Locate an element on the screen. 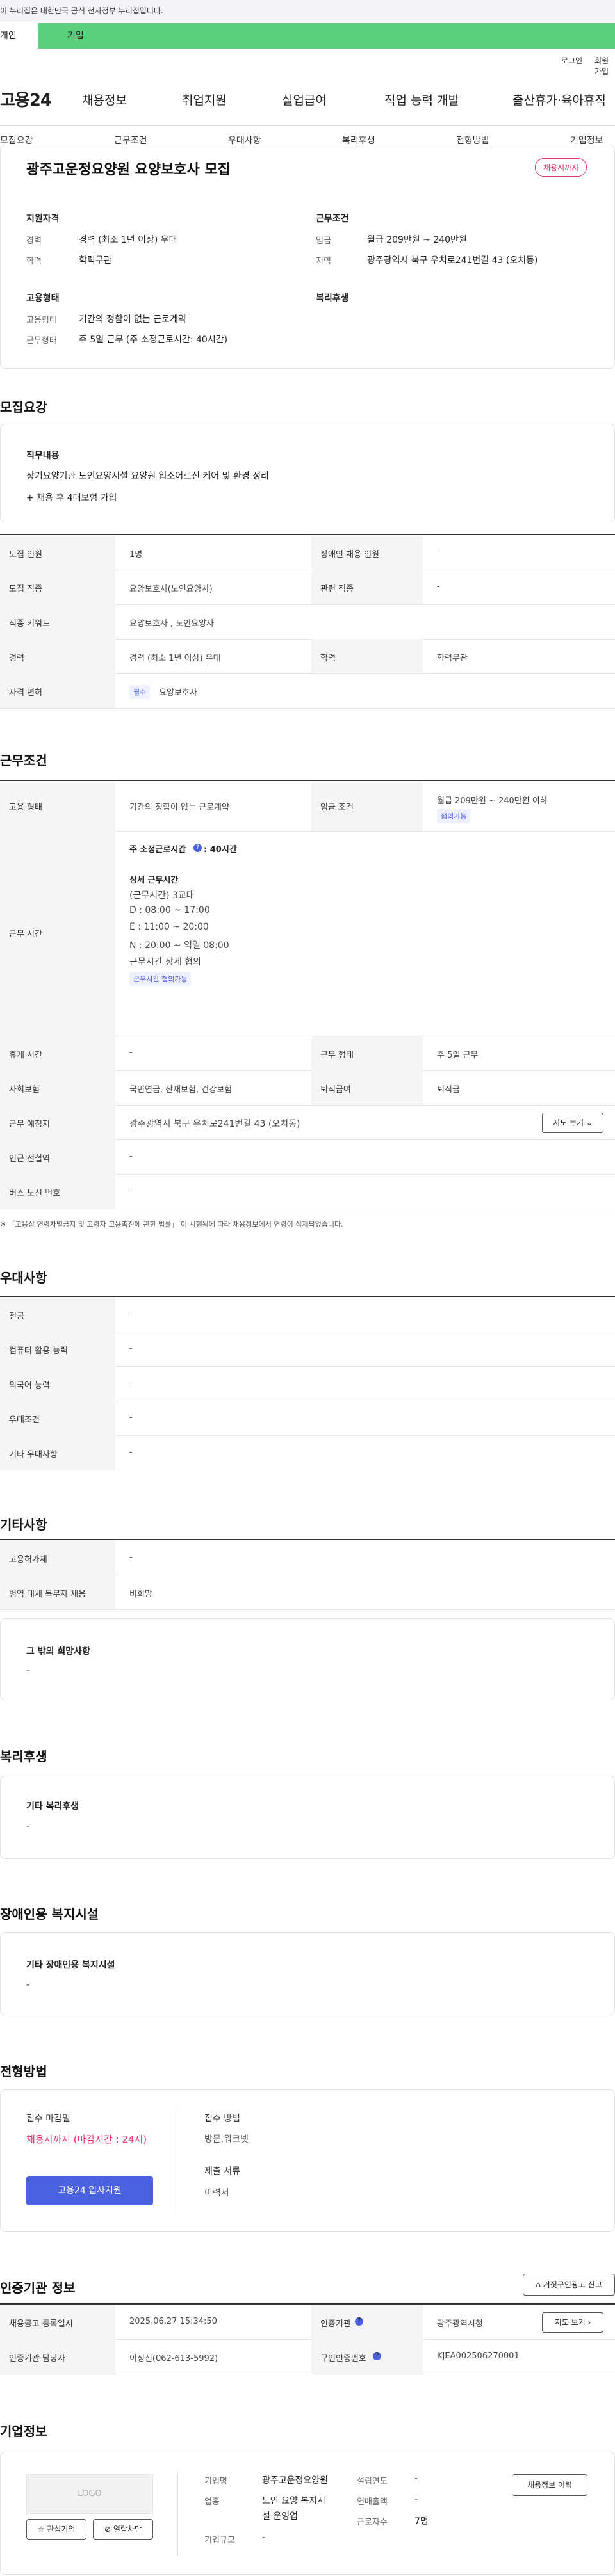  apply-button-label: 고용24 입사지원 is located at coordinates (90, 2191).